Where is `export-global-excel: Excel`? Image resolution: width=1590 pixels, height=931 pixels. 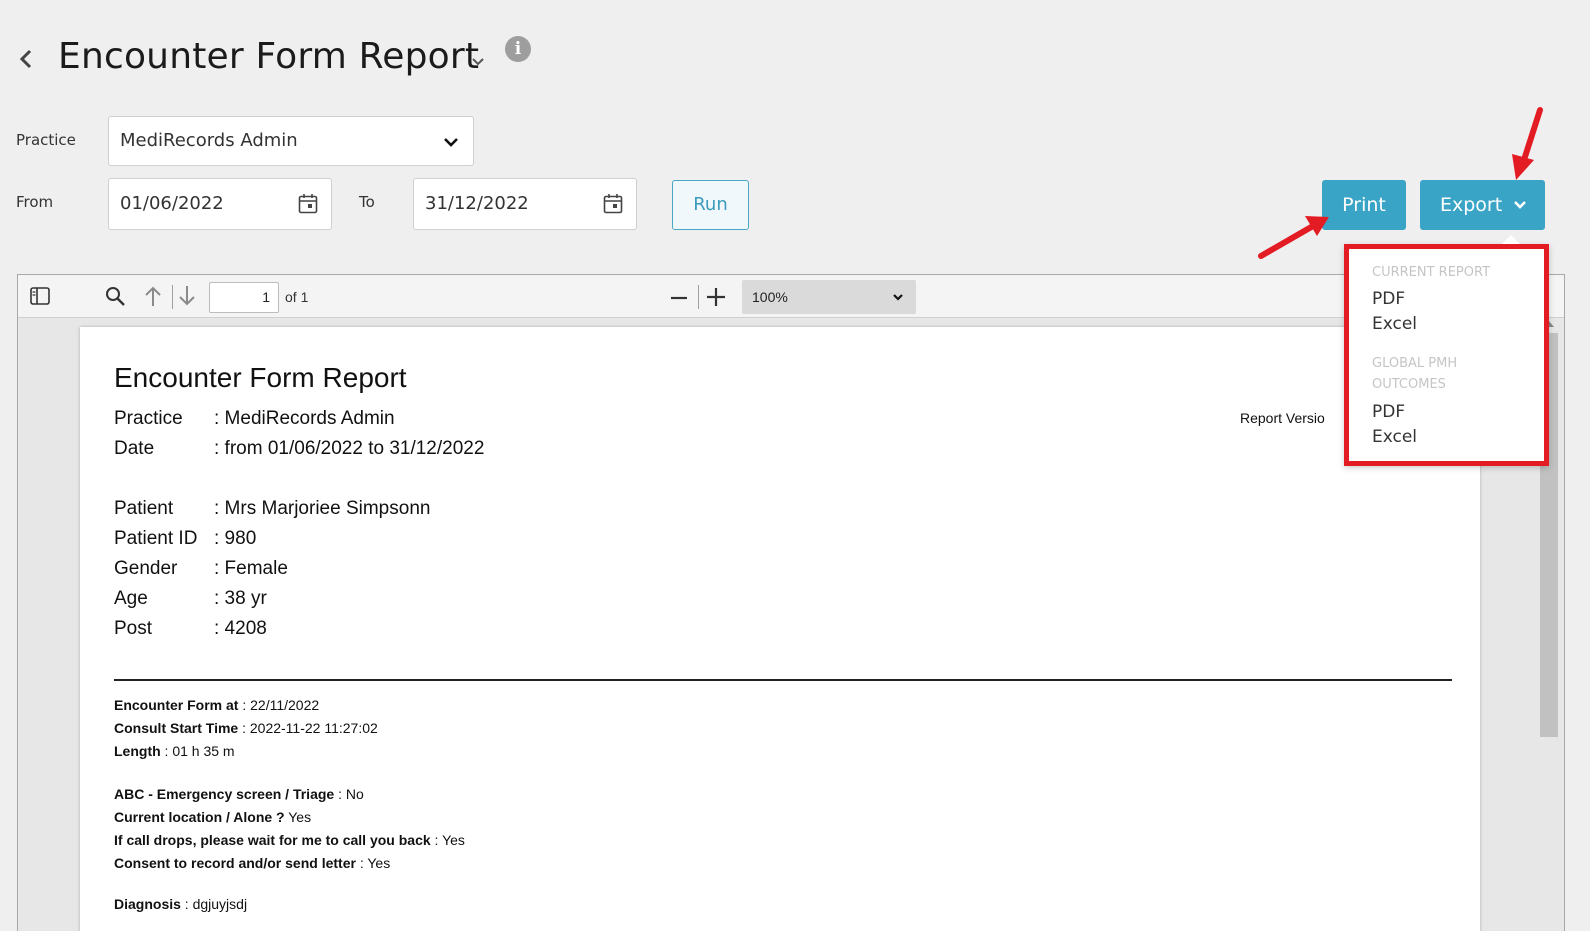 export-global-excel: Excel is located at coordinates (1394, 437).